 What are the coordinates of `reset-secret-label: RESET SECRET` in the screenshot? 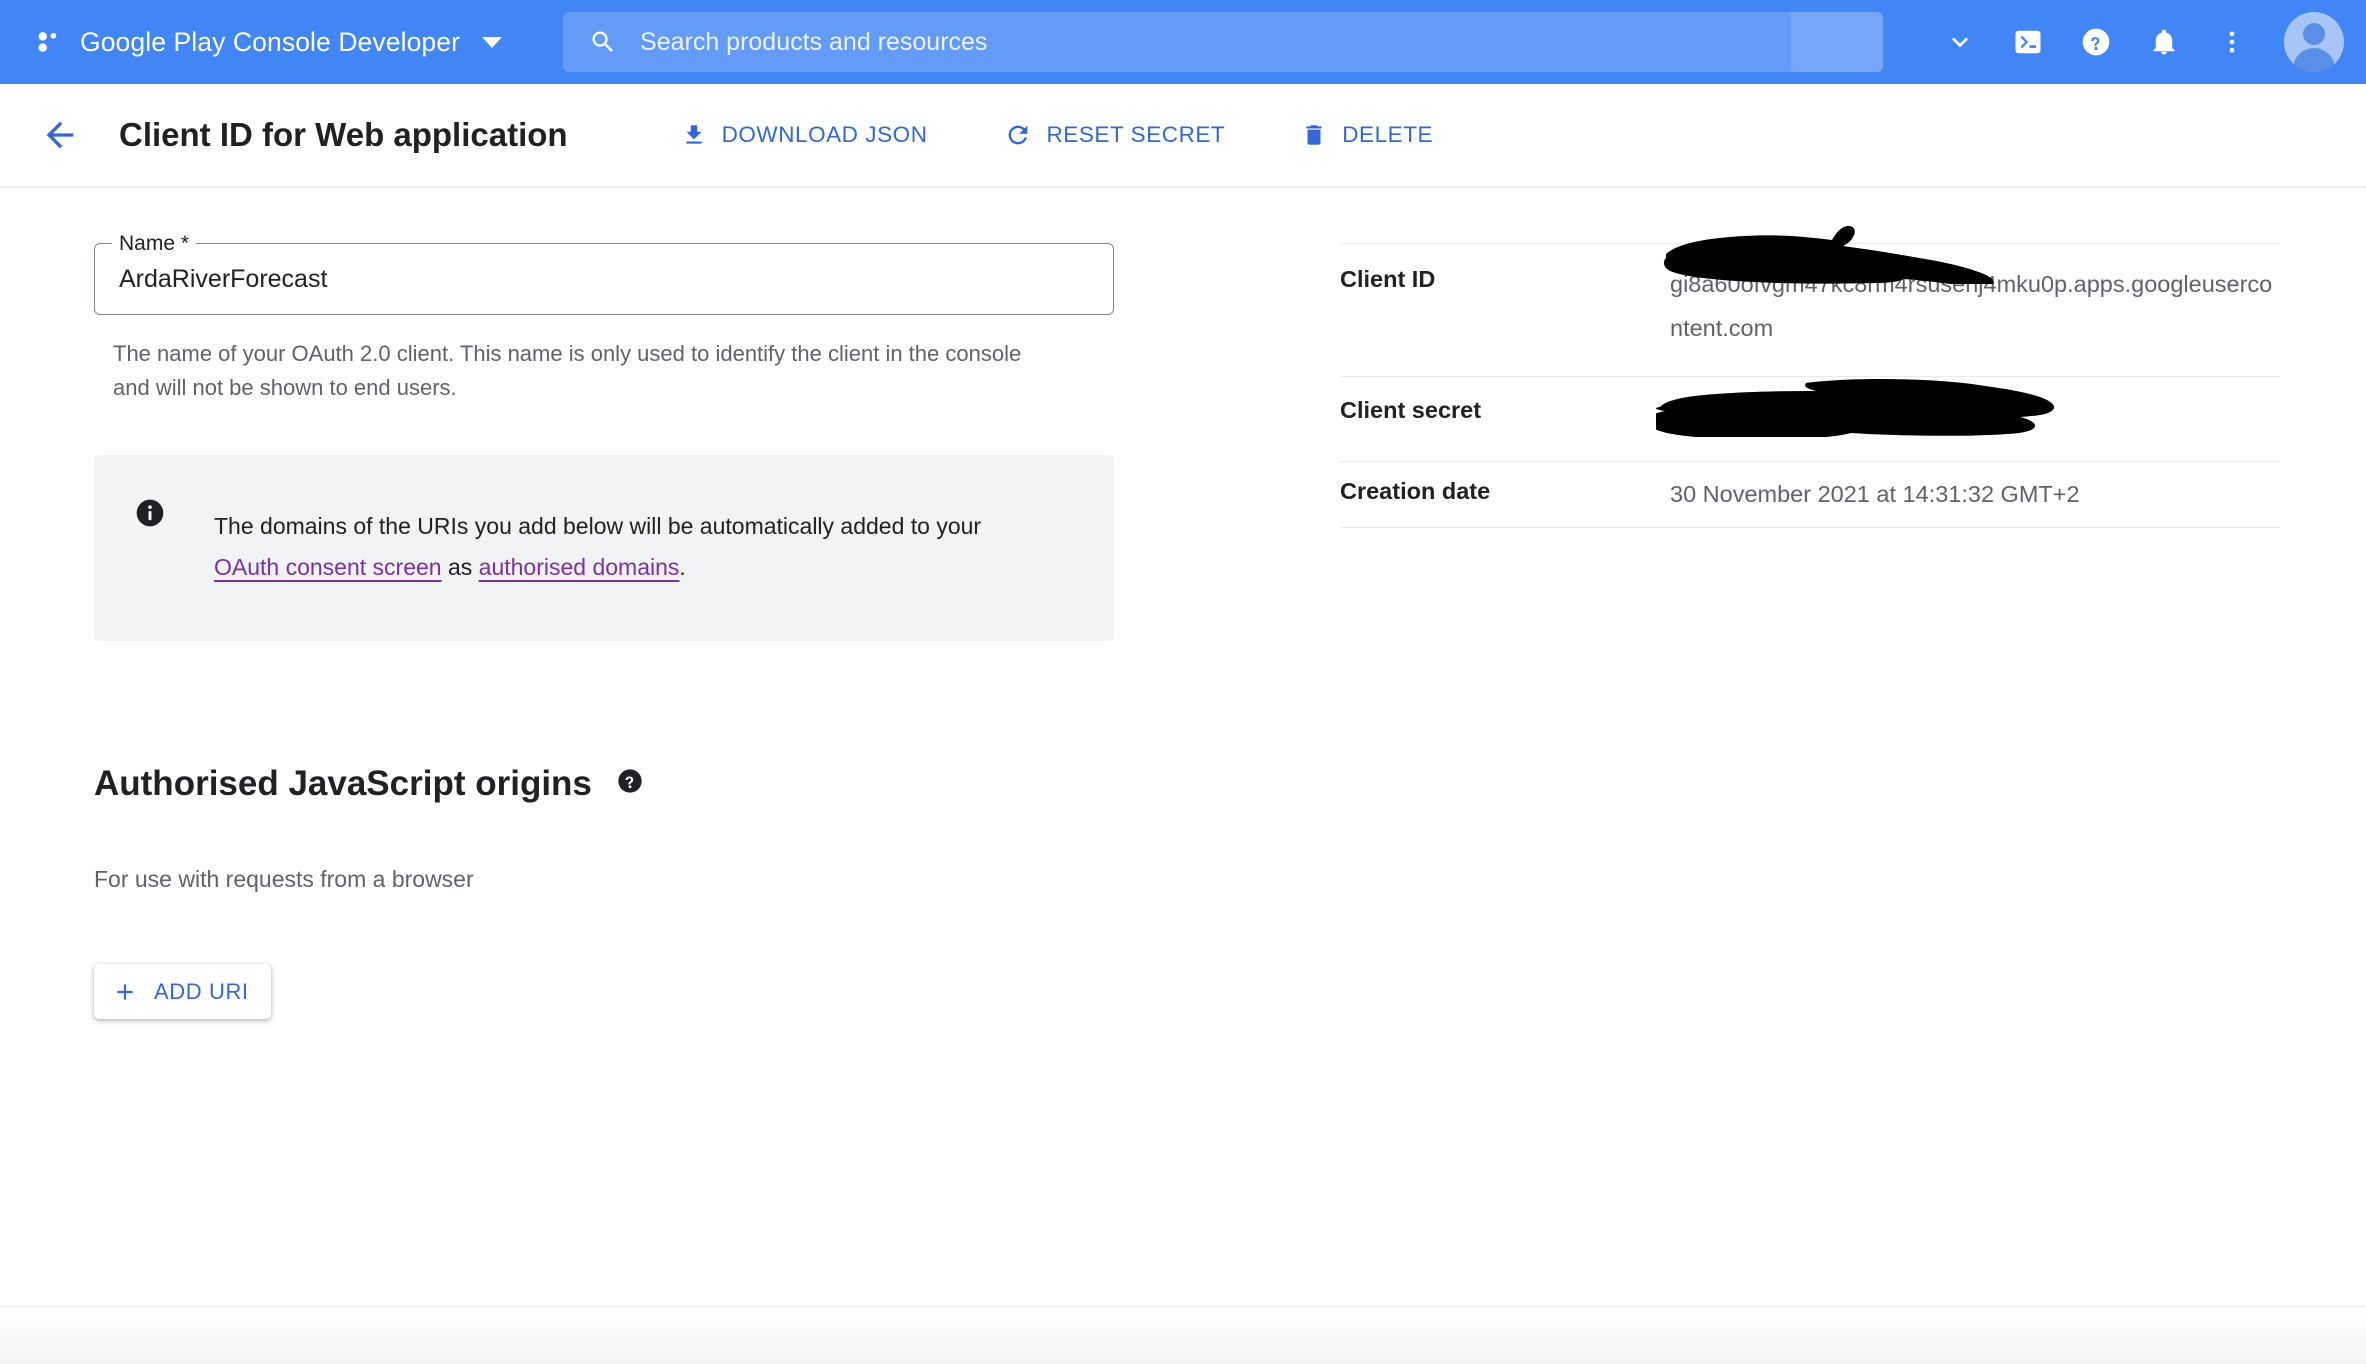 It's located at (1136, 134).